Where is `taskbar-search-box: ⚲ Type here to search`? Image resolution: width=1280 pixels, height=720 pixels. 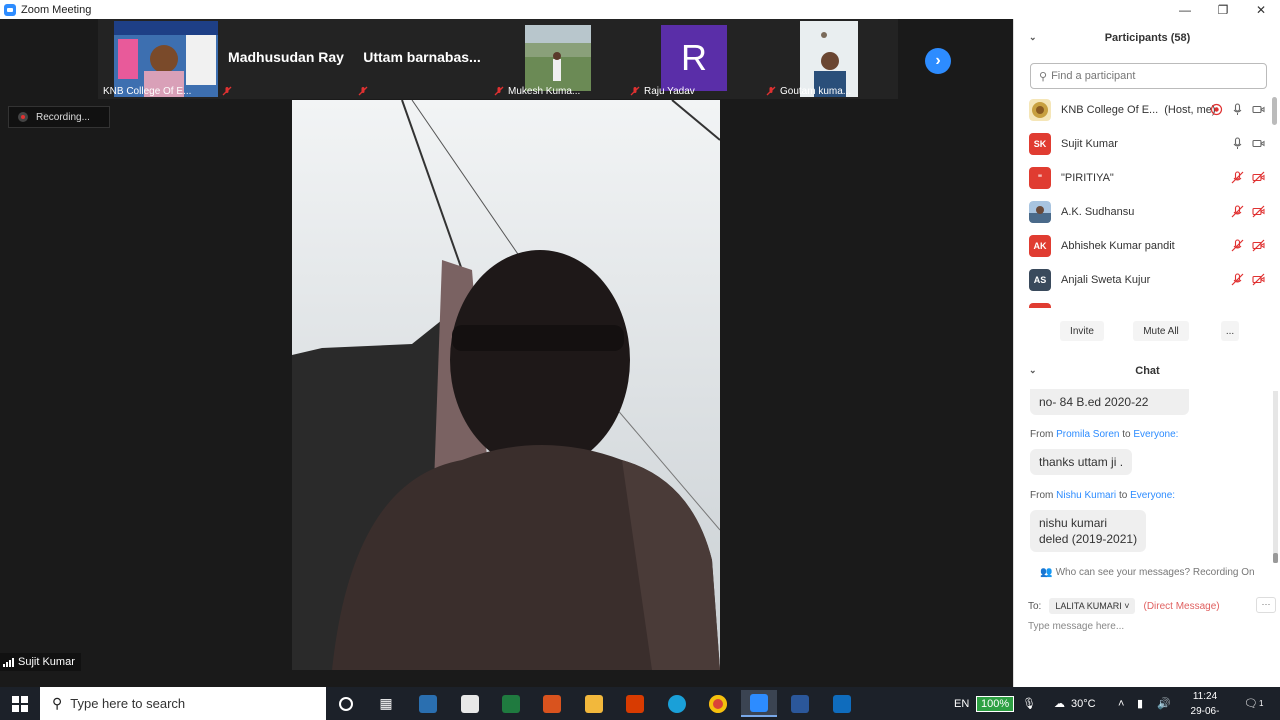
taskbar-search-box: ⚲ Type here to search is located at coordinates (183, 703).